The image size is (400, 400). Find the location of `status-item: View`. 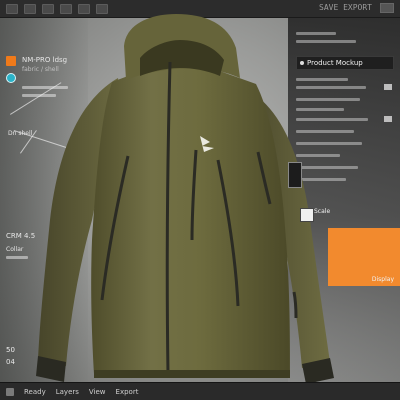

status-item: View is located at coordinates (97, 392).